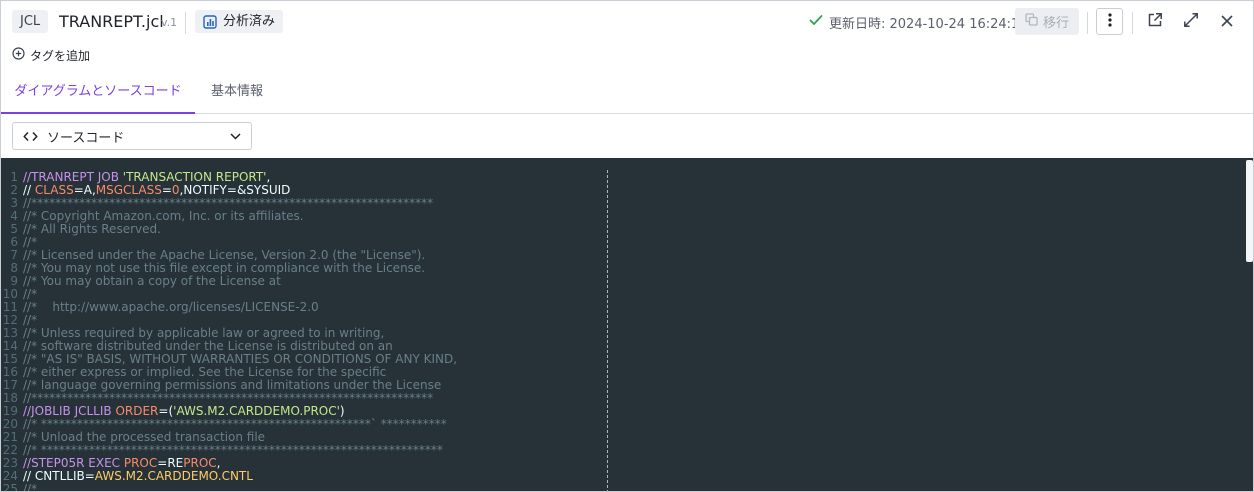 Image resolution: width=1254 pixels, height=492 pixels. I want to click on code-token: ORDER, so click(137, 411).